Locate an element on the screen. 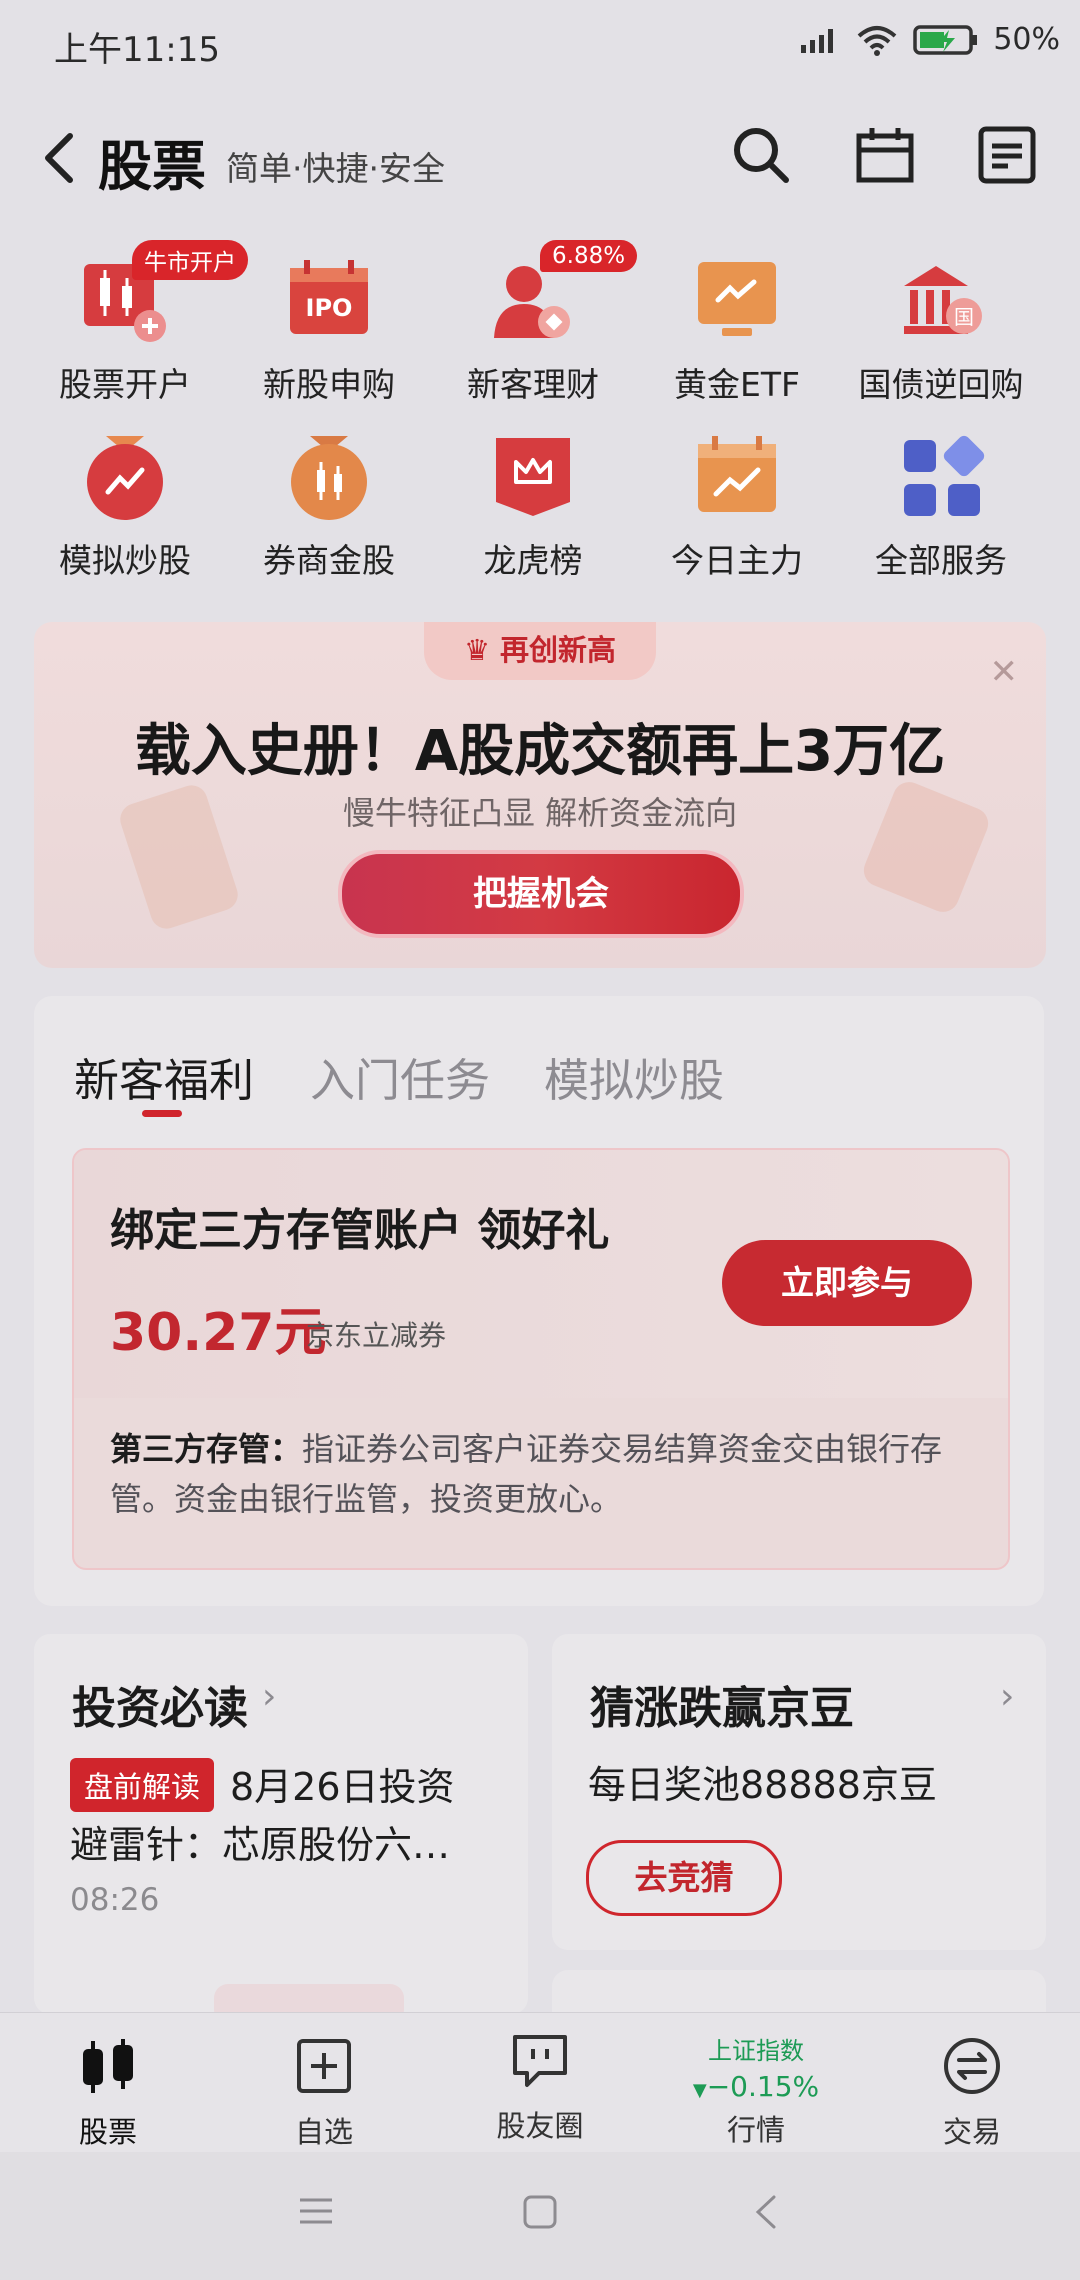  article-title-line1: 8月26日投资 is located at coordinates (342, 1787).